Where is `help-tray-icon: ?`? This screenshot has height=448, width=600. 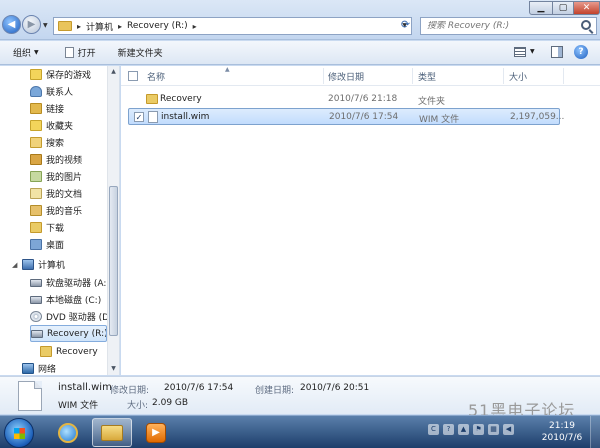 help-tray-icon: ? is located at coordinates (448, 429).